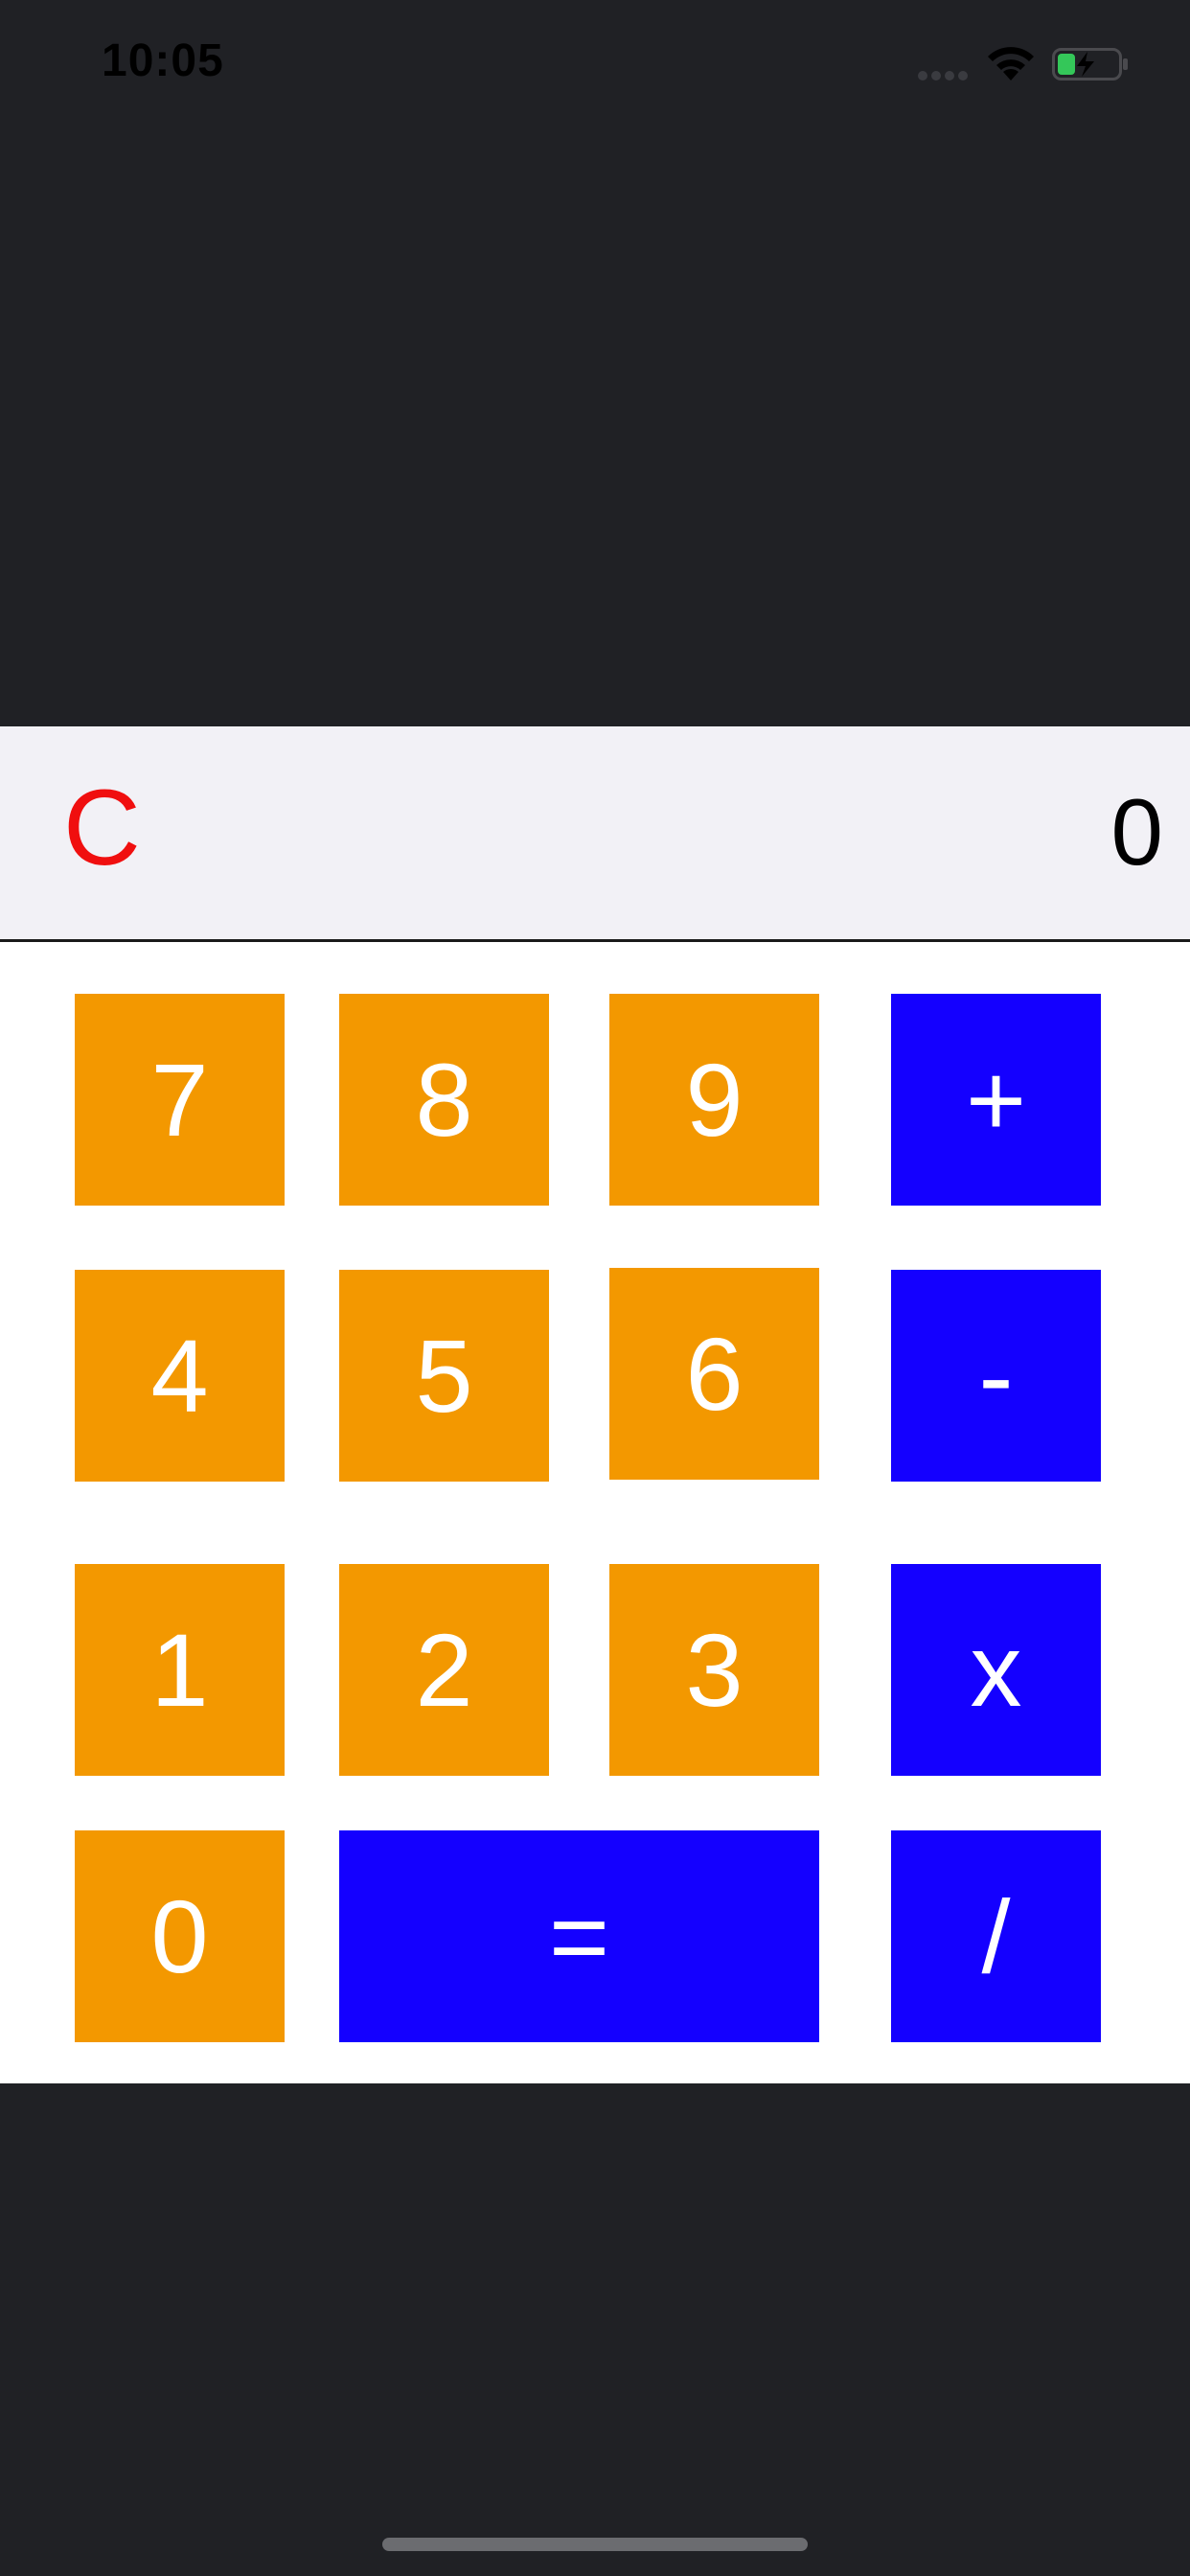  What do you see at coordinates (444, 1100) in the screenshot?
I see `key-8: 8` at bounding box center [444, 1100].